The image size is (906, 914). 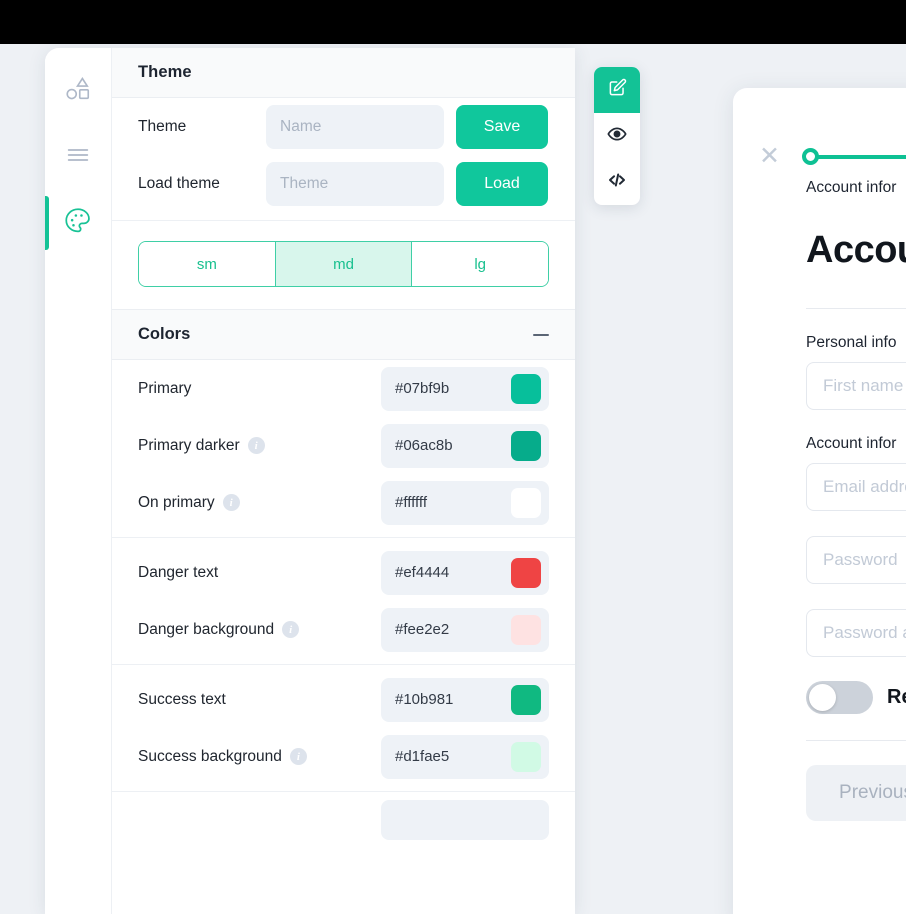 I want to click on toggle-knob, so click(x=822, y=697).